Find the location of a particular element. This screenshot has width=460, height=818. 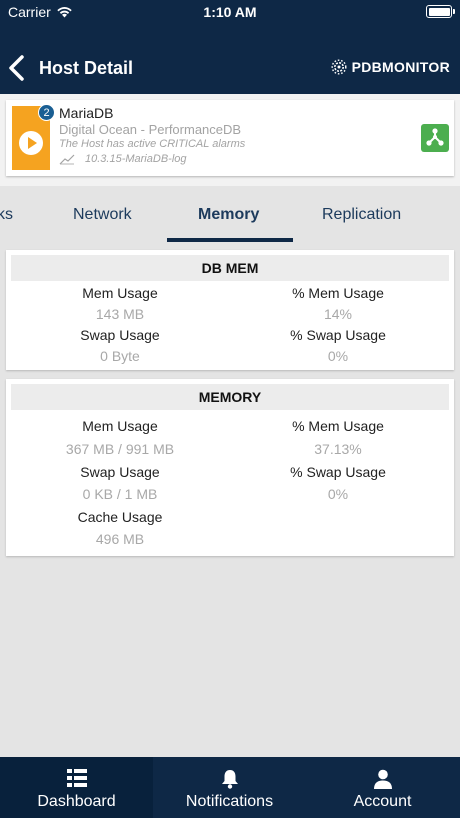

db-mem-title: DB MEM is located at coordinates (230, 268).